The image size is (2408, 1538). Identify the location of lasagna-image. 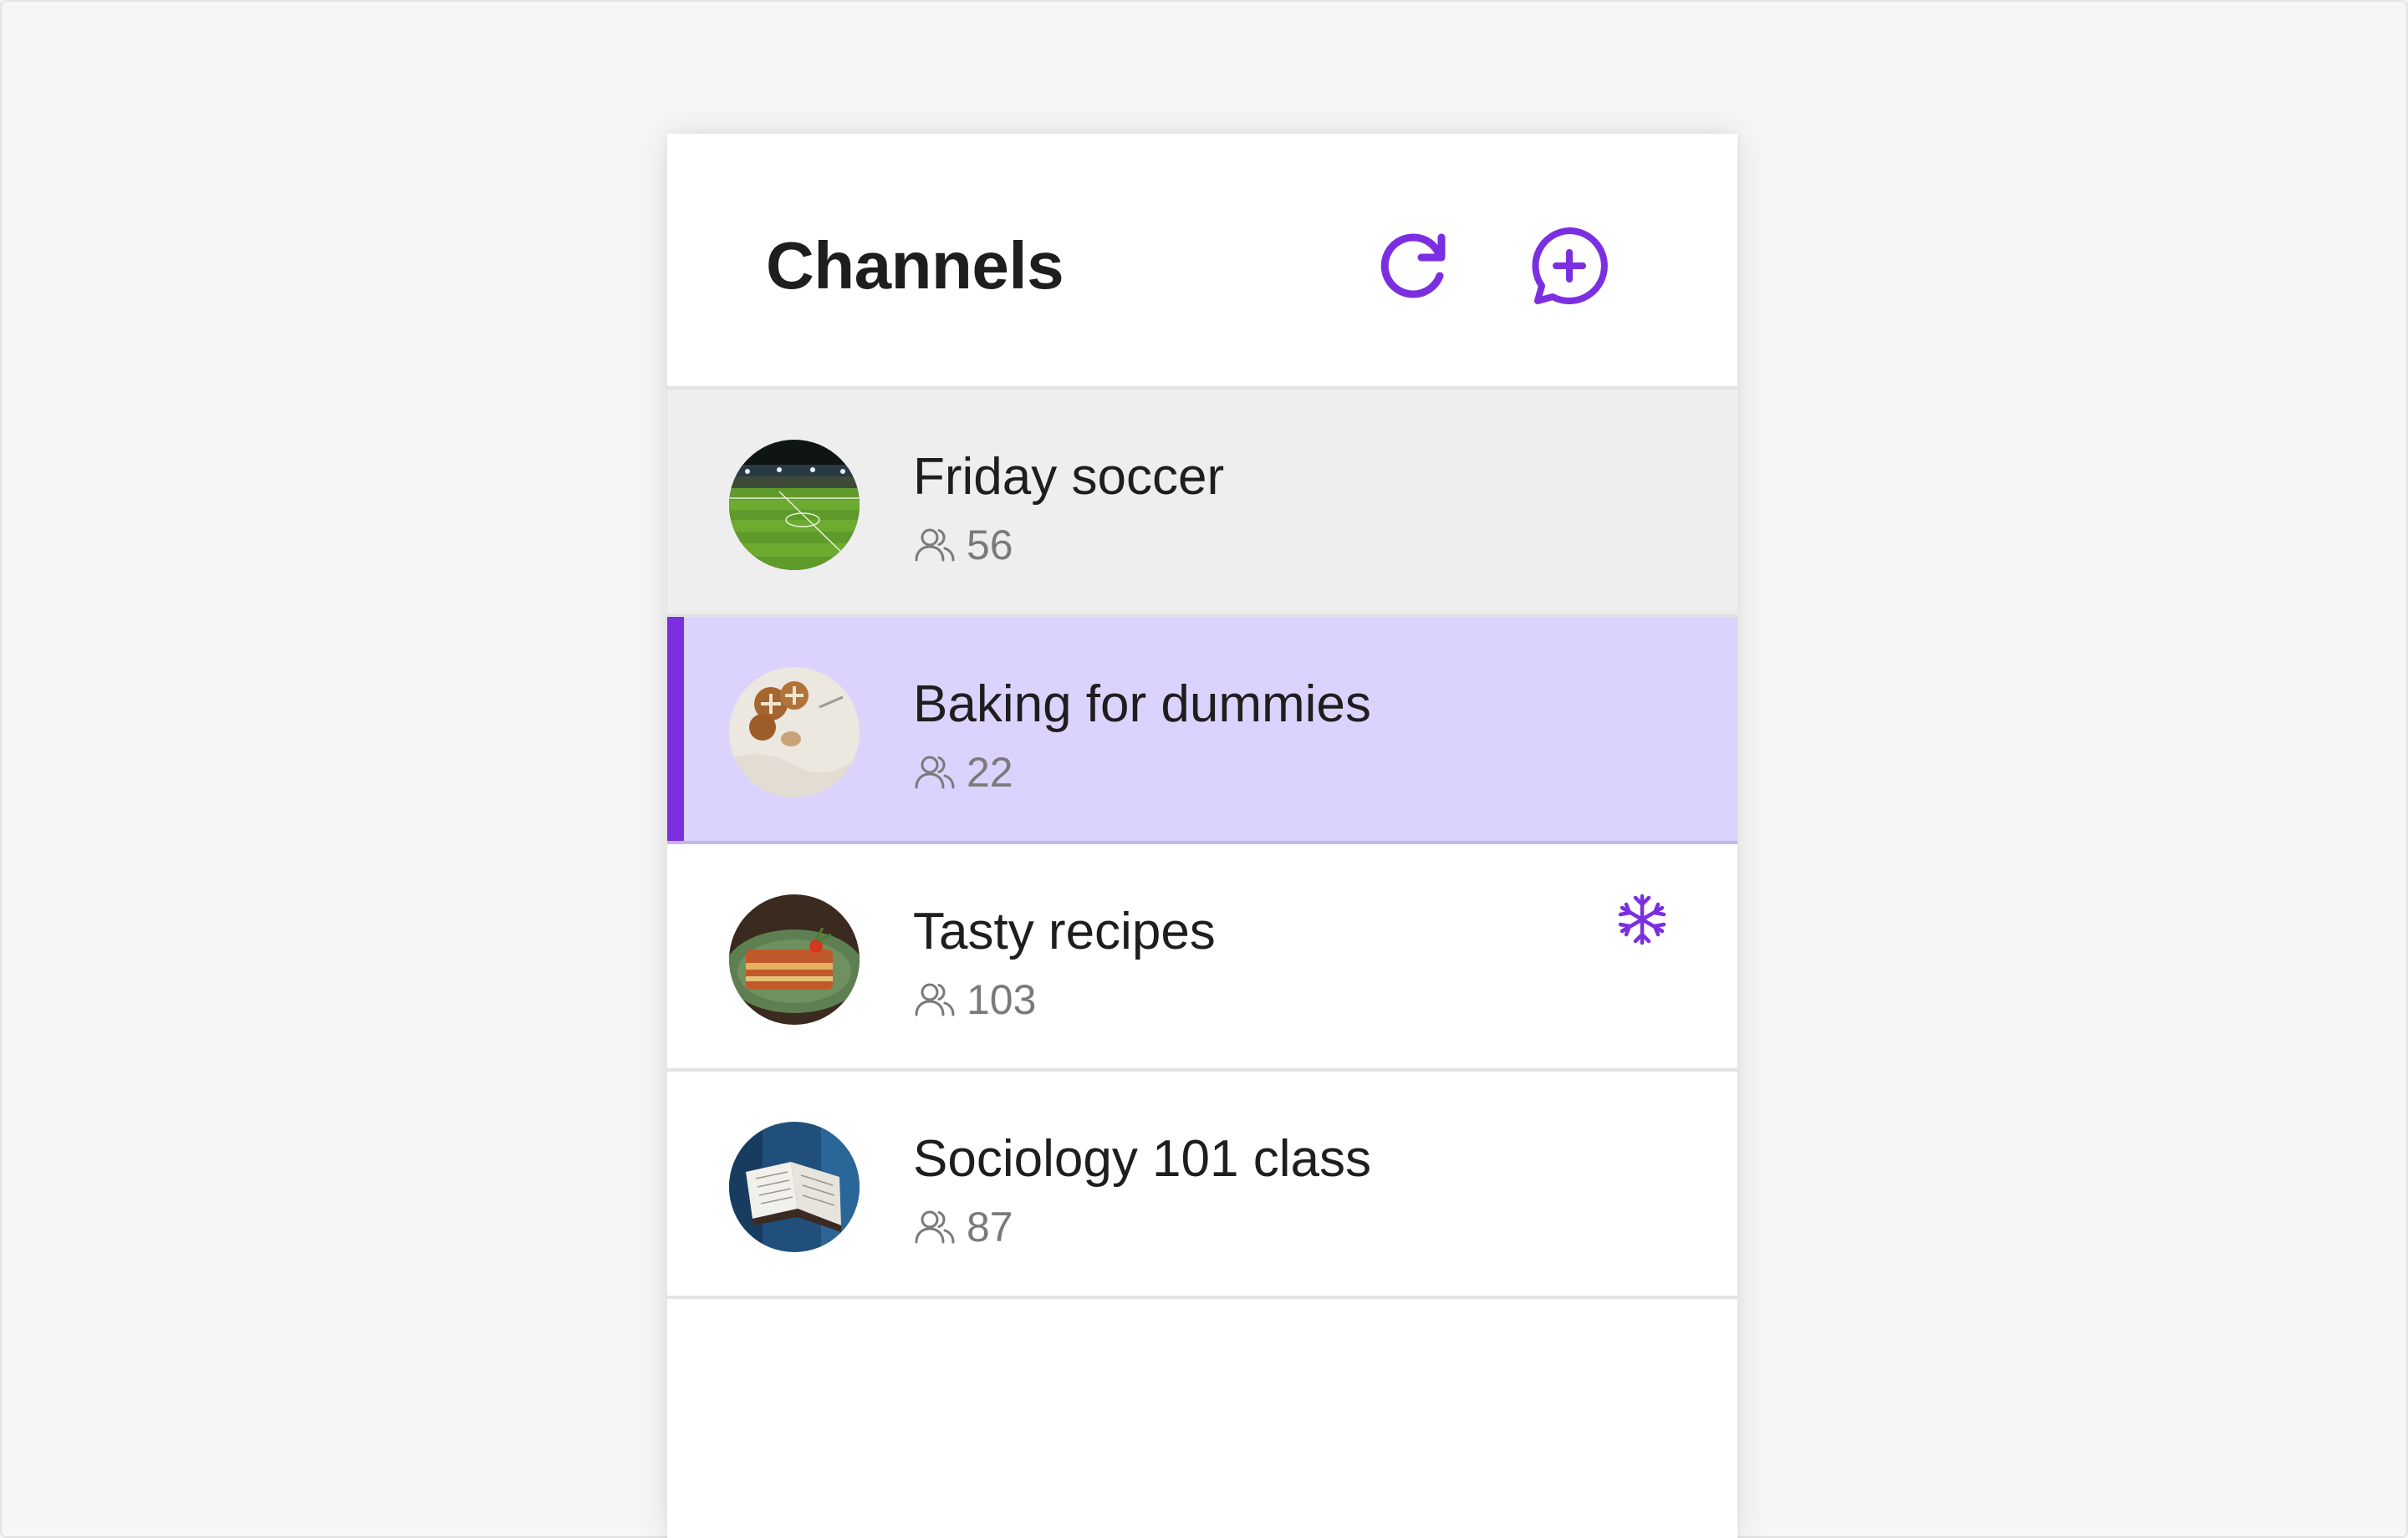
(795, 960).